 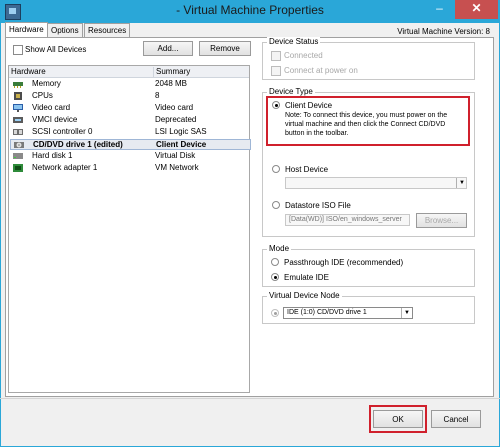 What do you see at coordinates (129, 156) in the screenshot?
I see `hardware-row-hard-disk: Hard disk 1 Virtual Disk` at bounding box center [129, 156].